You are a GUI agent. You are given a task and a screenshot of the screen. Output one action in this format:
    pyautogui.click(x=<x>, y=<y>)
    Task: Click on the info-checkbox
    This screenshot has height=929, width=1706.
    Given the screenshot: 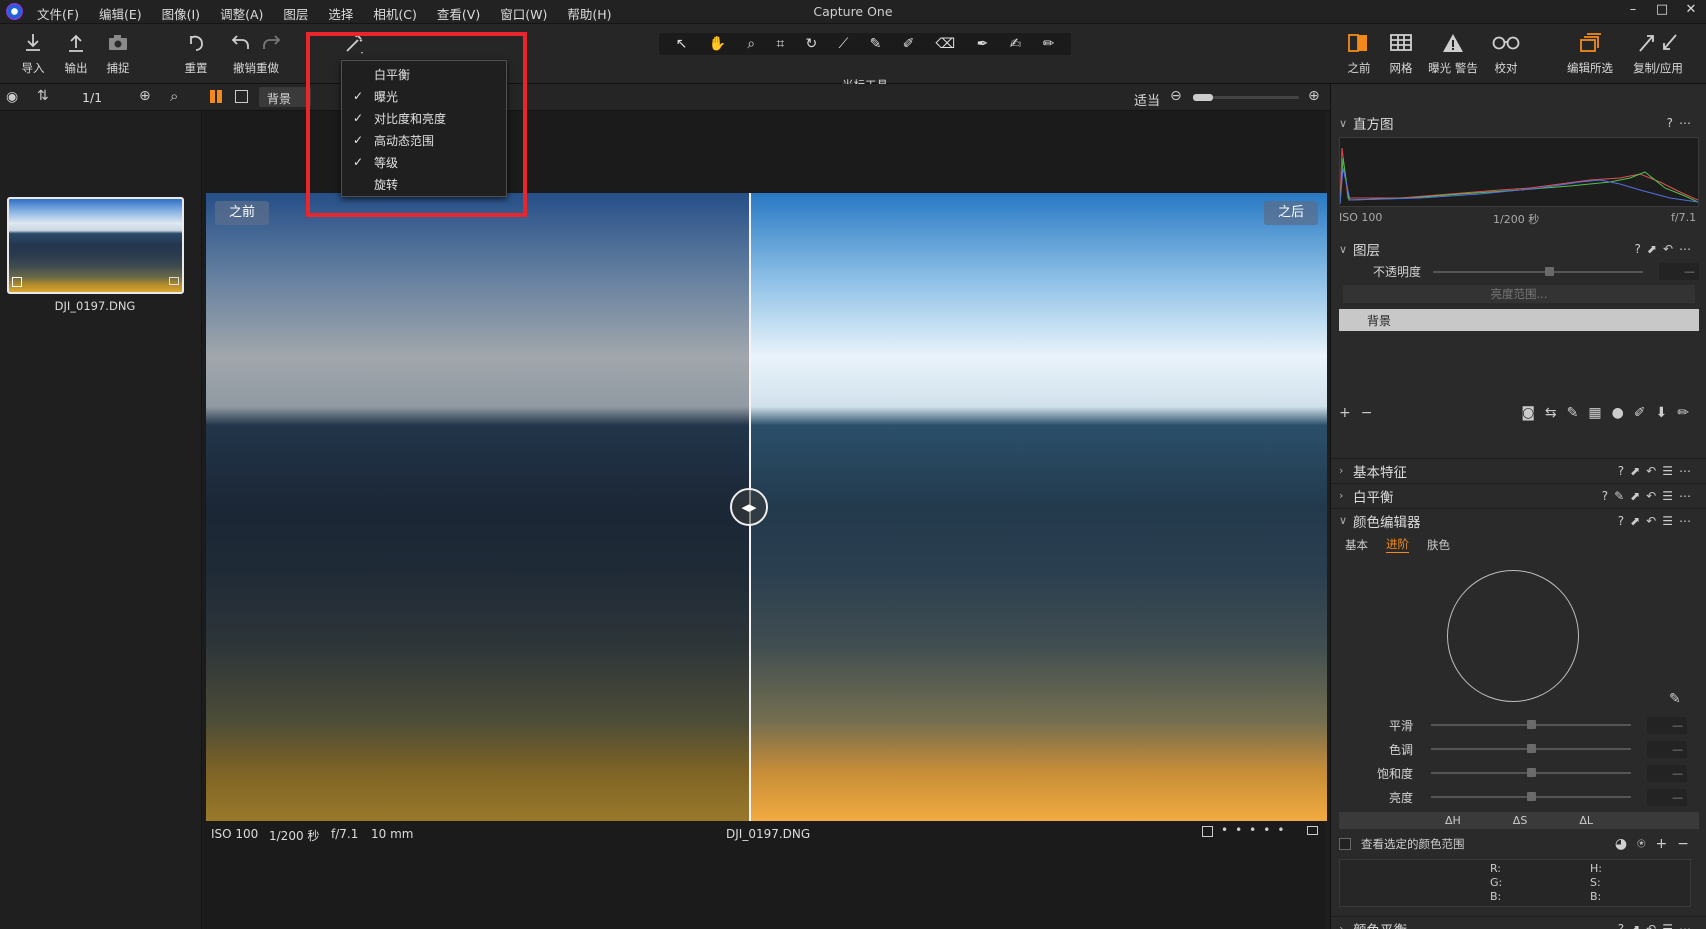 What is the action you would take?
    pyautogui.click(x=1207, y=831)
    